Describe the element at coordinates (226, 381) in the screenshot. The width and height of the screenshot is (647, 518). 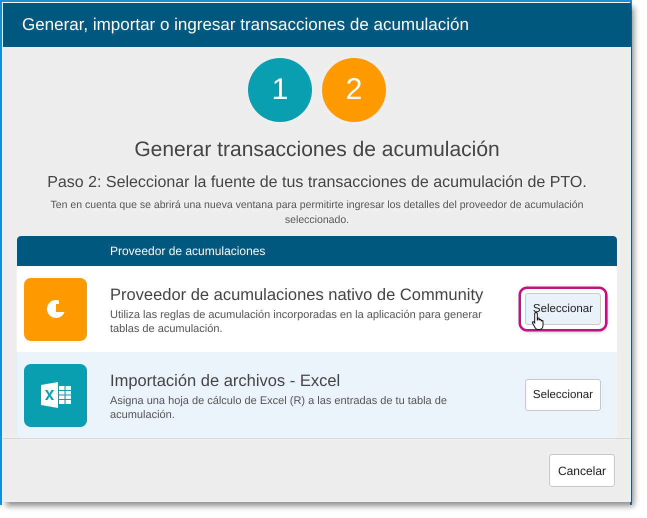
I see `provider-title: Importación de archivos - Excel` at that location.